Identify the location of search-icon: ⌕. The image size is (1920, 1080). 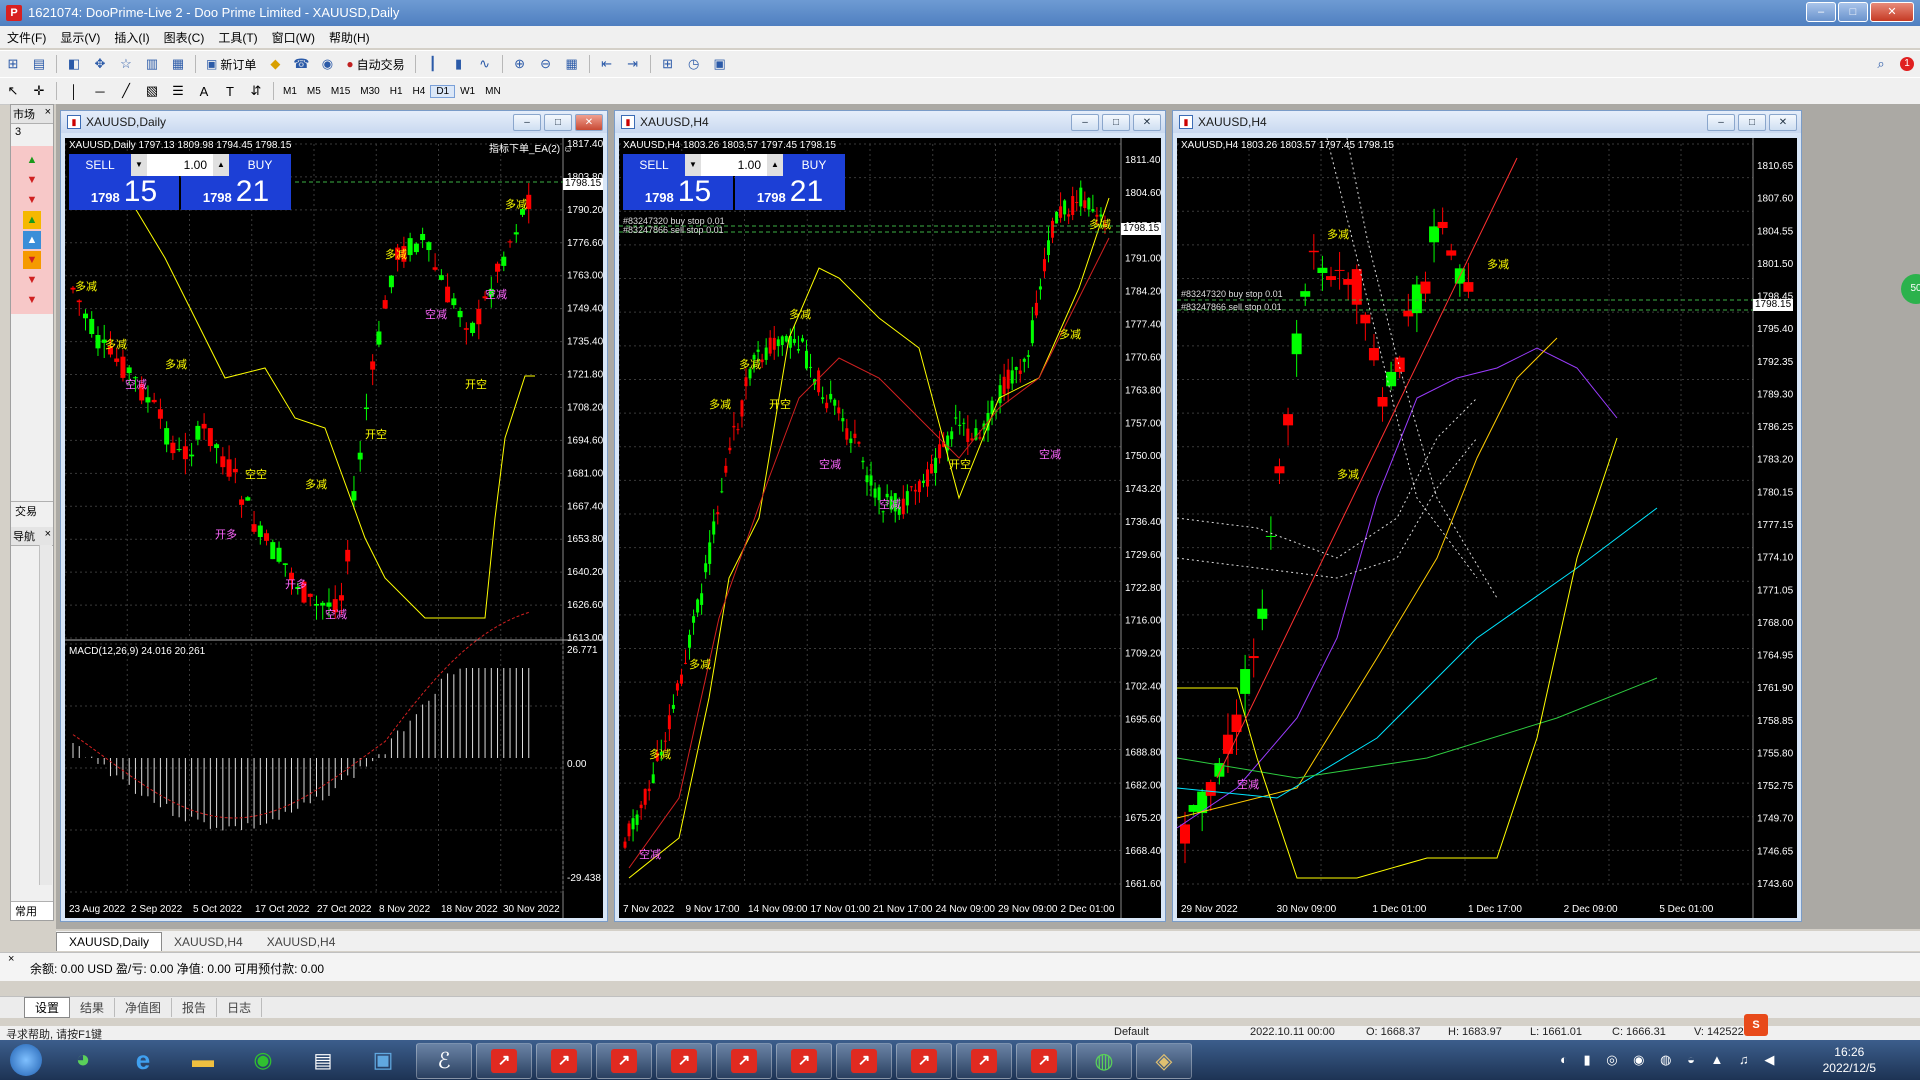
(1881, 64).